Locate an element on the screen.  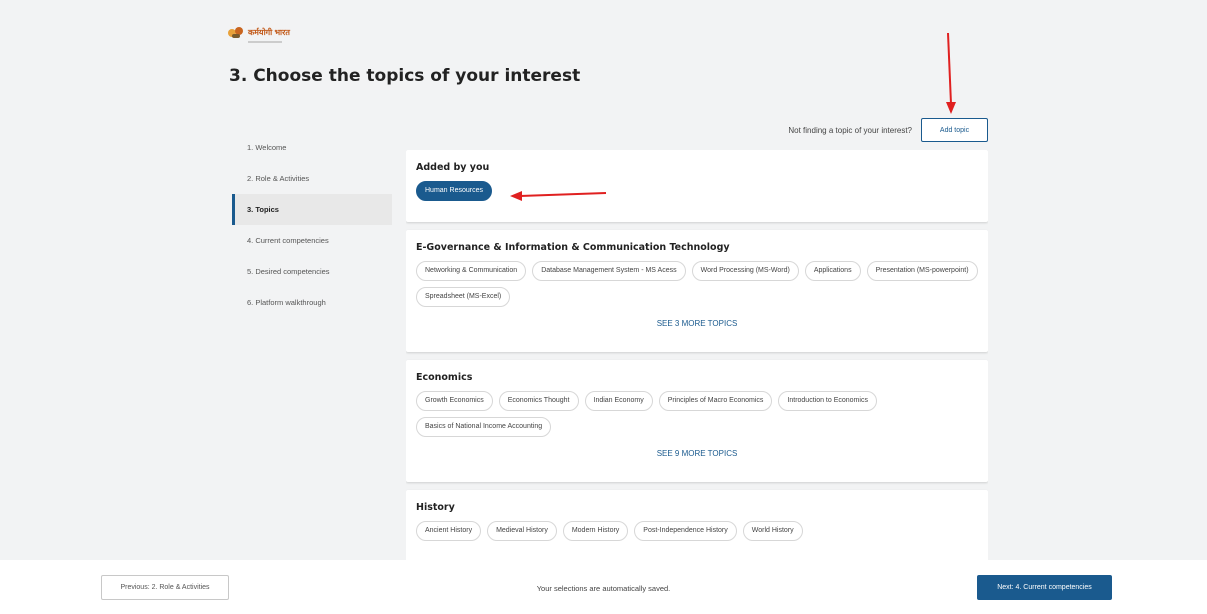
arrow-down-annotation-icon is located at coordinates (951, 73).